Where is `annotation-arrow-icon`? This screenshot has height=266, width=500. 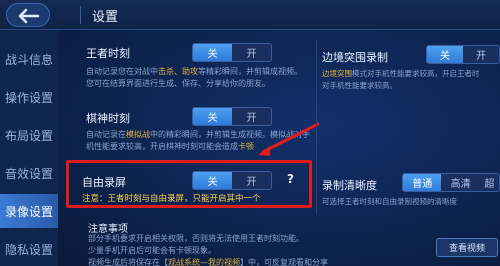
annotation-arrow-icon is located at coordinates (289, 139).